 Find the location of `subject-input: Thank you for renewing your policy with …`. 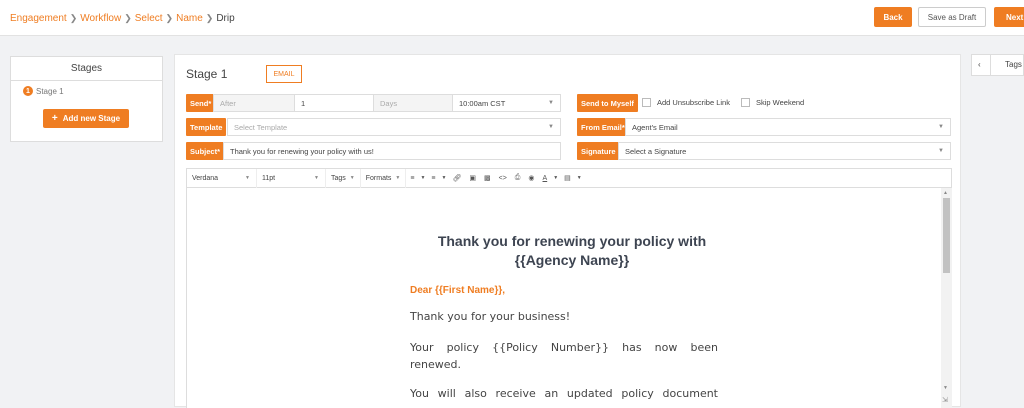

subject-input: Thank you for renewing your policy with … is located at coordinates (392, 151).